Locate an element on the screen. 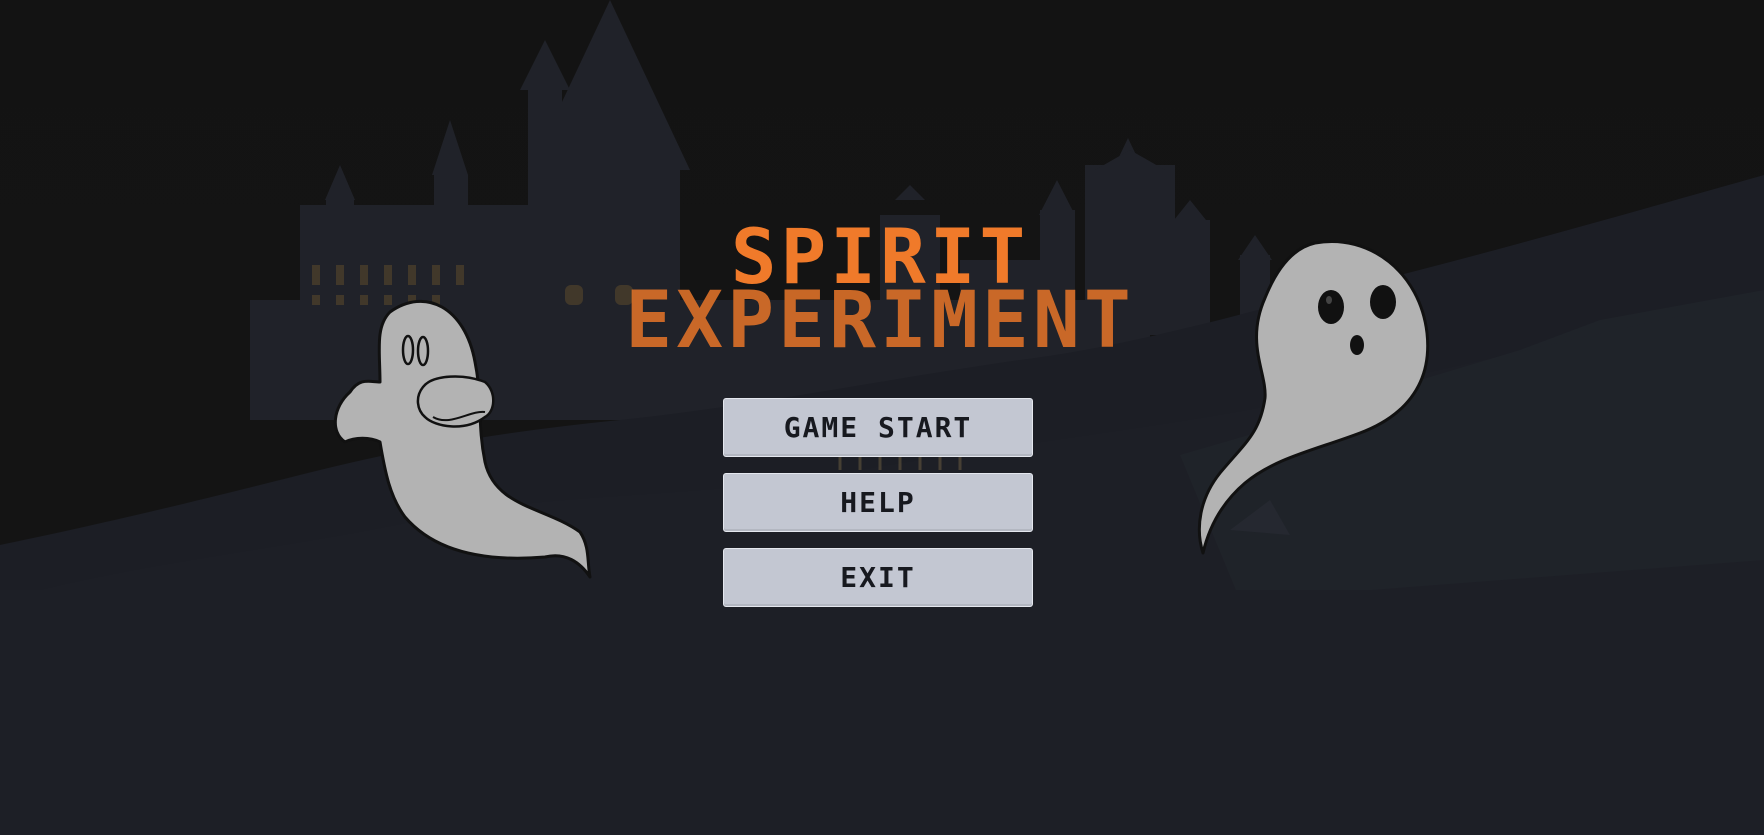 Image resolution: width=1764 pixels, height=835 pixels. game-title: SPIRIT EXPERIMENT is located at coordinates (880, 292).